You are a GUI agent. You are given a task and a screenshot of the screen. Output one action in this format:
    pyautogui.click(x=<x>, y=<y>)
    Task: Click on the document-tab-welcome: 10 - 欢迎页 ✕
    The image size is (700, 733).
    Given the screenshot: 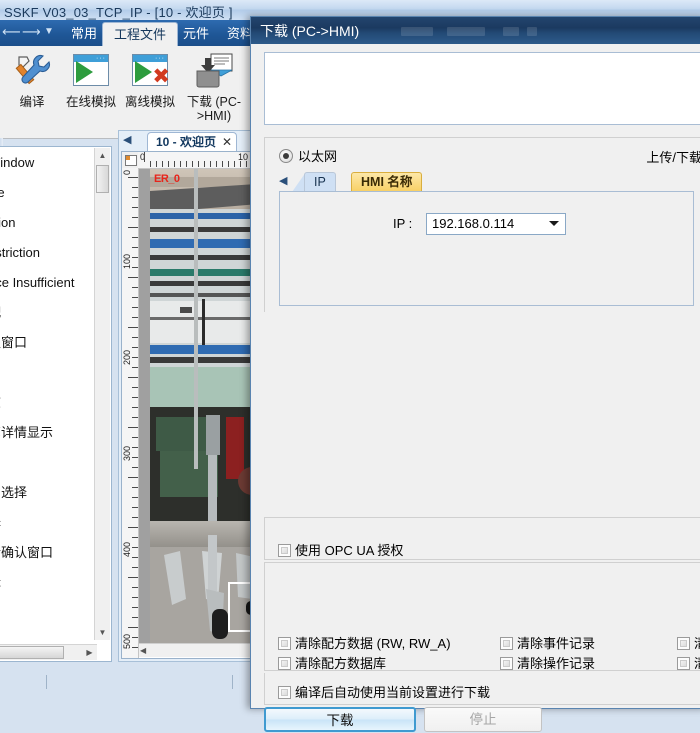 What is the action you would take?
    pyautogui.click(x=192, y=141)
    